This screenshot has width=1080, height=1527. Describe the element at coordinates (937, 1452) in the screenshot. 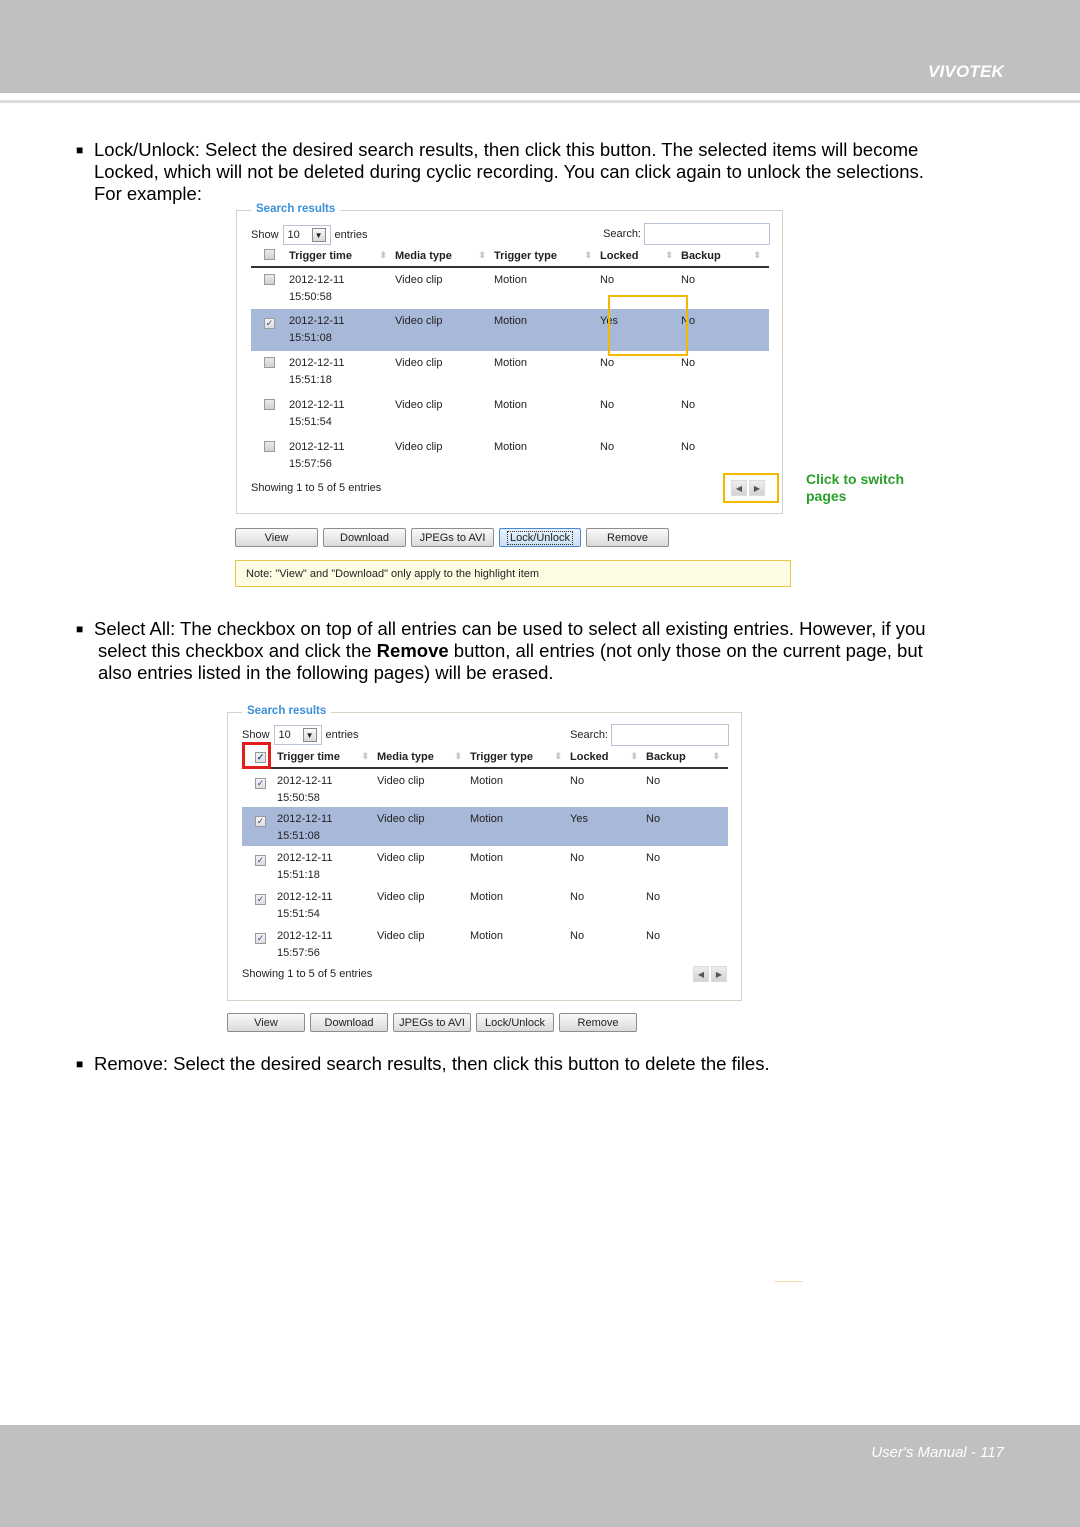

I see `page-number: User's Manual - 117` at that location.